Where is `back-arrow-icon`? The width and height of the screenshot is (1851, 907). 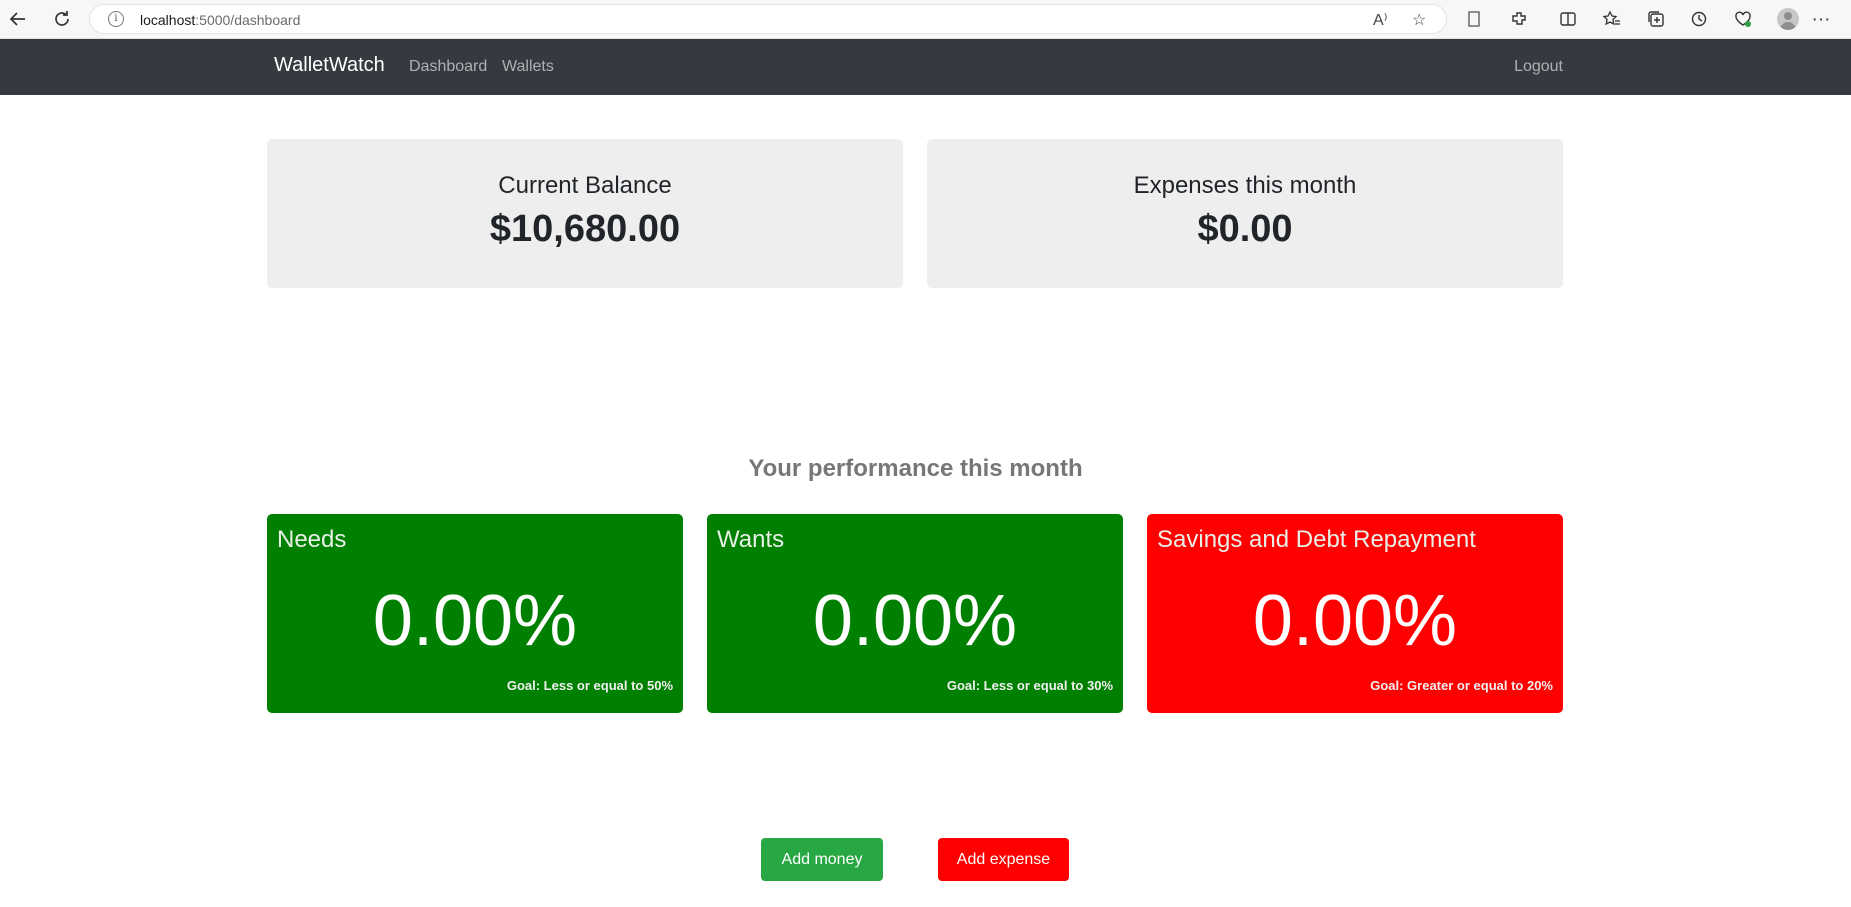 back-arrow-icon is located at coordinates (18, 19).